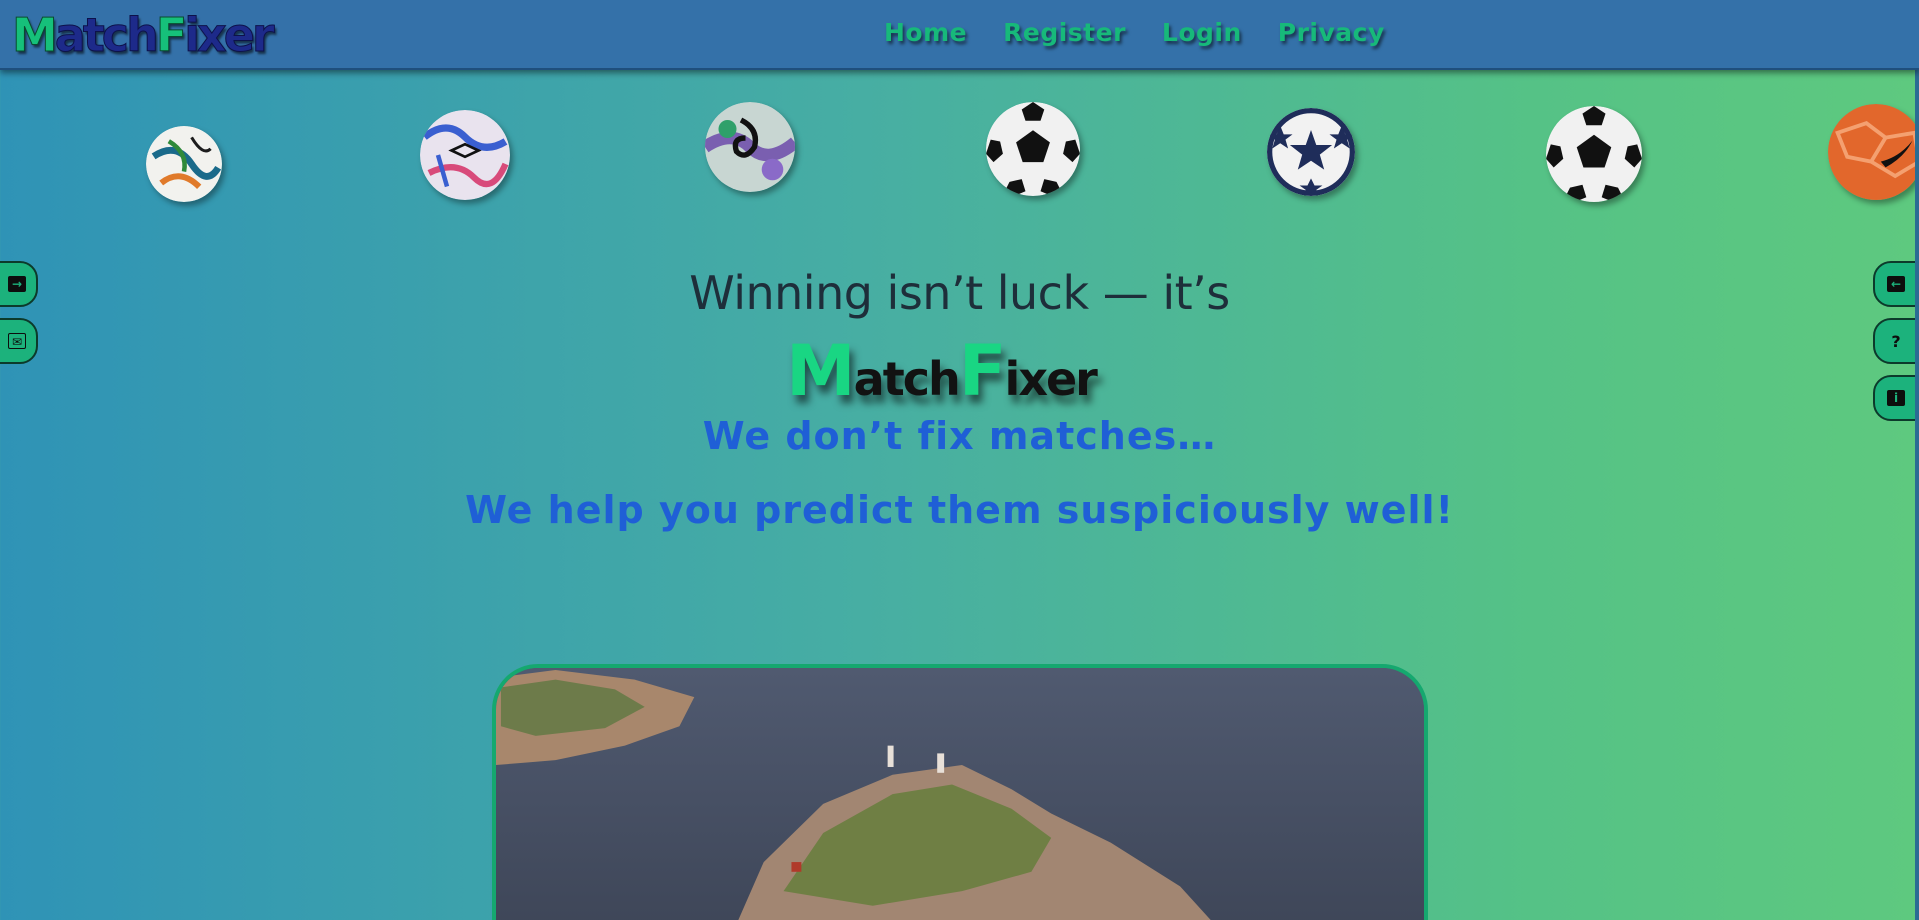 Image resolution: width=1919 pixels, height=920 pixels. Describe the element at coordinates (35, 35) in the screenshot. I see `logo-letter-m: M` at that location.